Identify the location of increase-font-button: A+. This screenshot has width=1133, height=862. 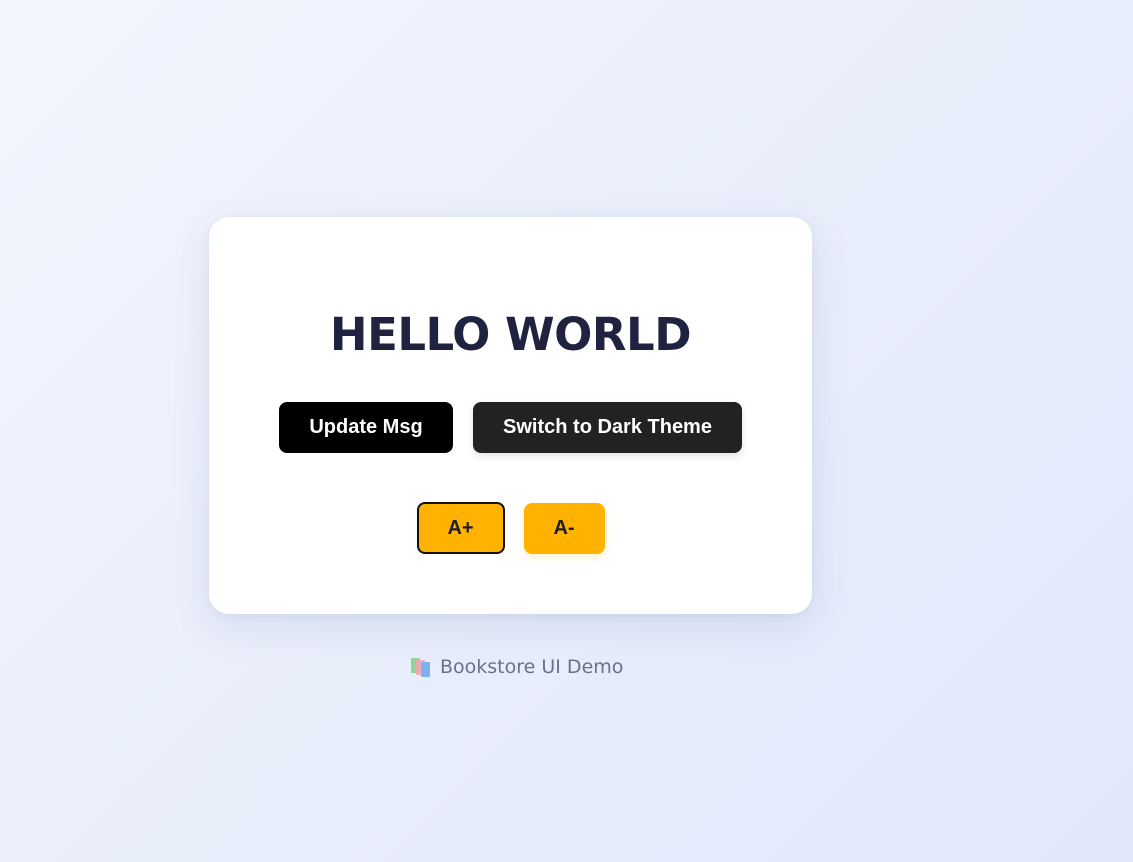
(460, 528).